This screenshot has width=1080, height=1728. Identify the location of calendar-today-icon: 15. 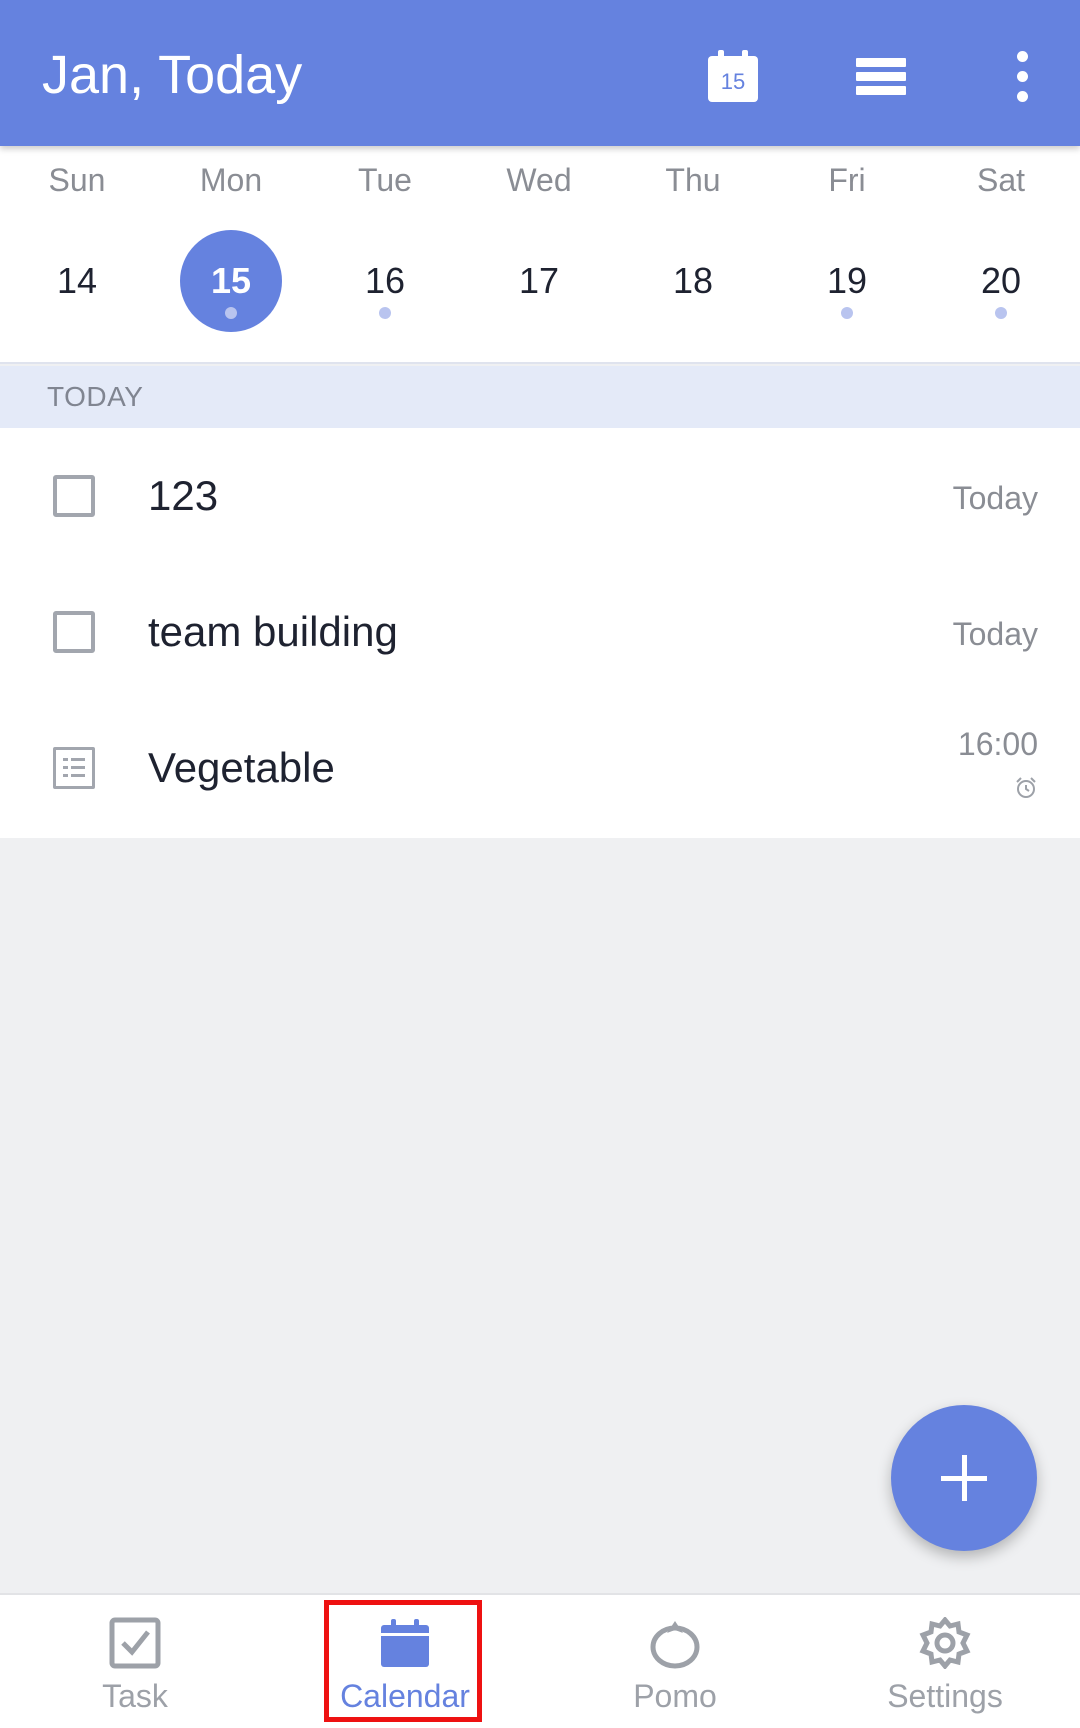
(733, 76).